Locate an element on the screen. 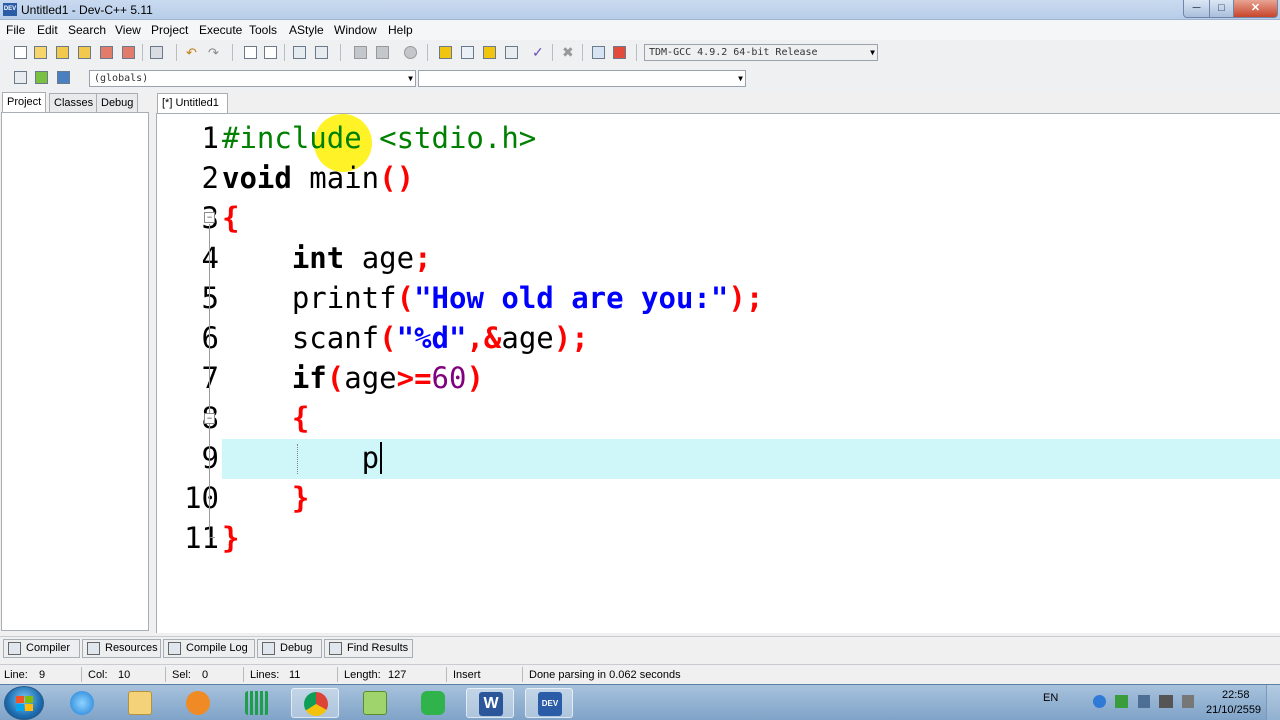 This screenshot has width=1280, height=720. tab-resources: Resources is located at coordinates (121, 648).